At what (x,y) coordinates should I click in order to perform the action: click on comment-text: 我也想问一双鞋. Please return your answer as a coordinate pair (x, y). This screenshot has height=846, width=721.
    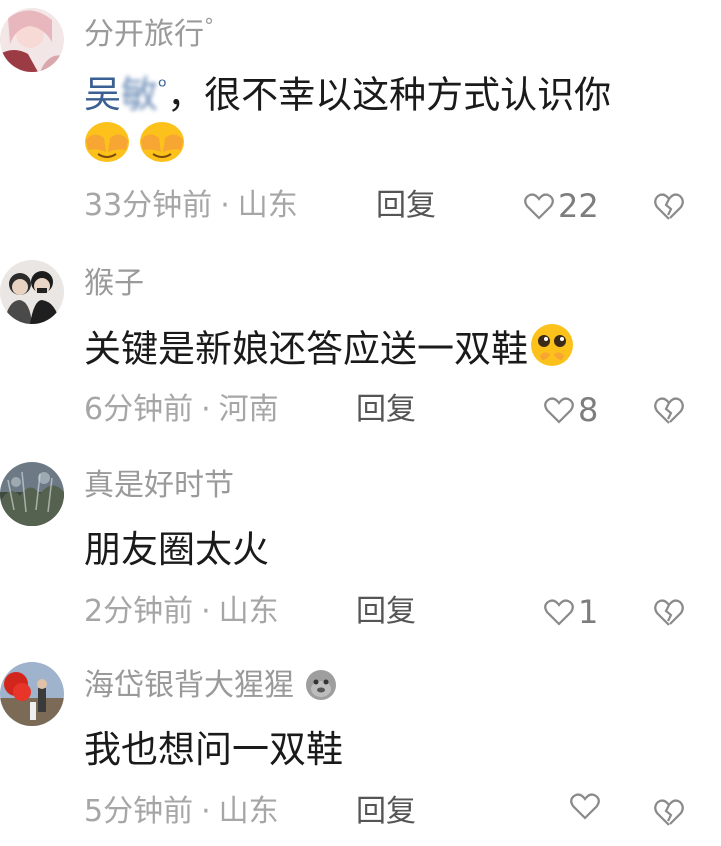
    Looking at the image, I should click on (213, 749).